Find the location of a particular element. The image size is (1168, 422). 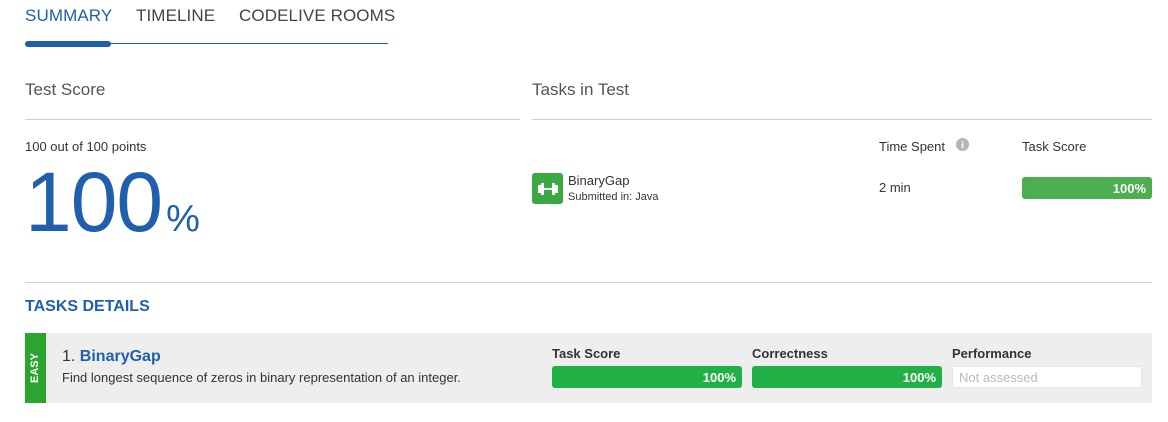

task-score-value: 100% is located at coordinates (1129, 188).